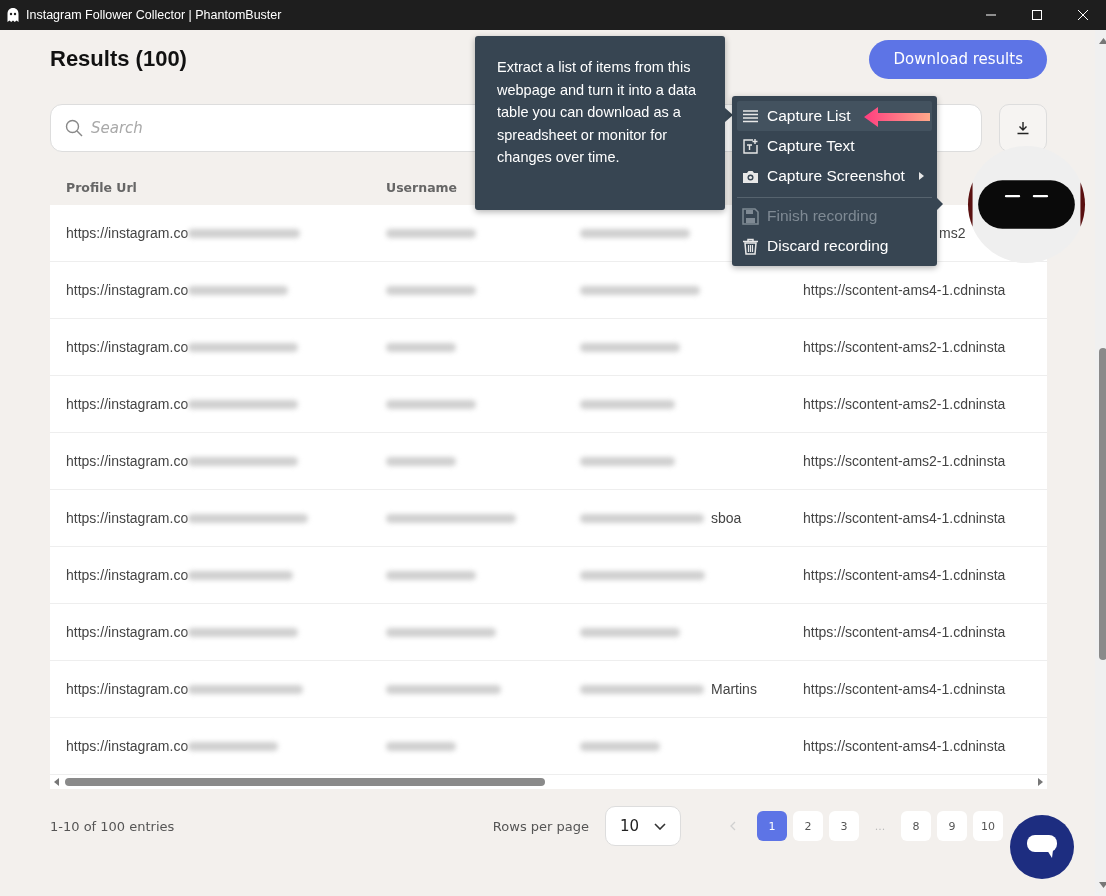 The image size is (1106, 896). What do you see at coordinates (1040, 782) in the screenshot?
I see `scroll-right-icon` at bounding box center [1040, 782].